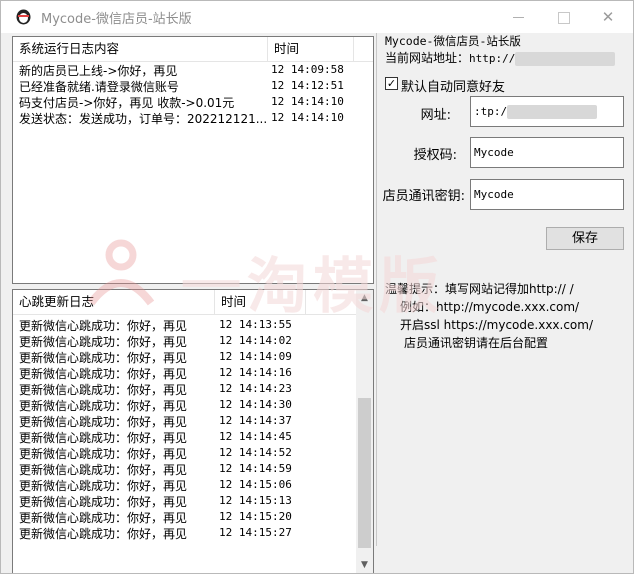  I want to click on maximize-button, so click(564, 17).